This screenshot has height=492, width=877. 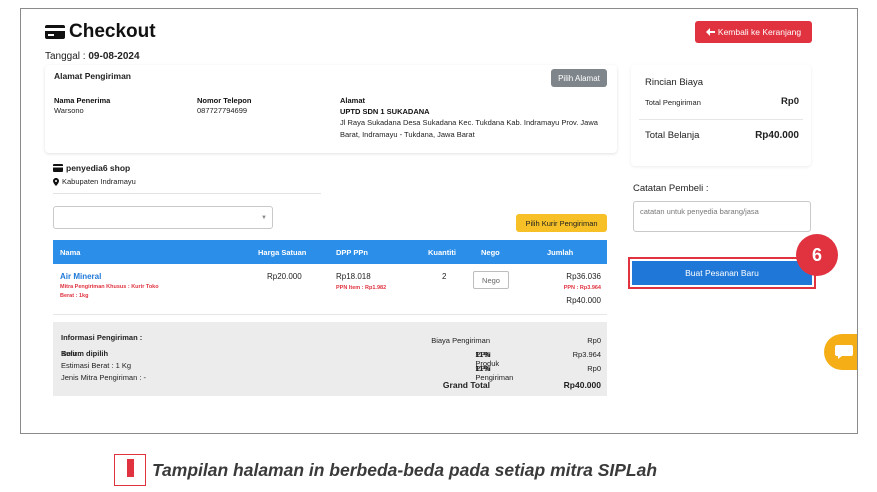 I want to click on grand-total-label: Grand Total, so click(x=466, y=385).